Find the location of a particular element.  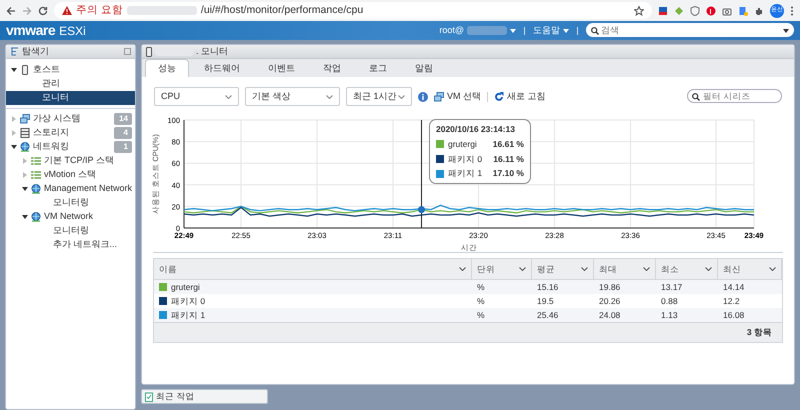

table-cell: 1.13 is located at coordinates (669, 315).